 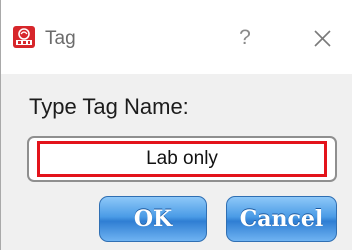 I want to click on close-icon, so click(x=323, y=38).